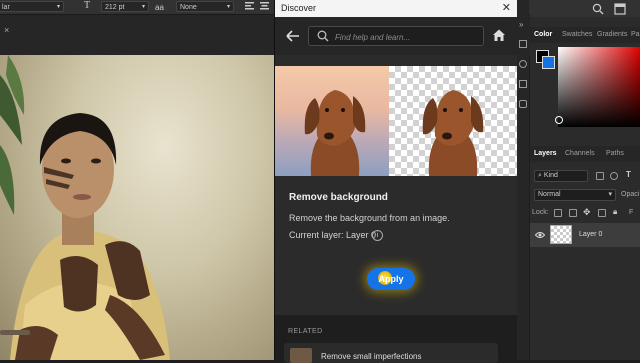  I want to click on apply-button: Apply, so click(391, 279).